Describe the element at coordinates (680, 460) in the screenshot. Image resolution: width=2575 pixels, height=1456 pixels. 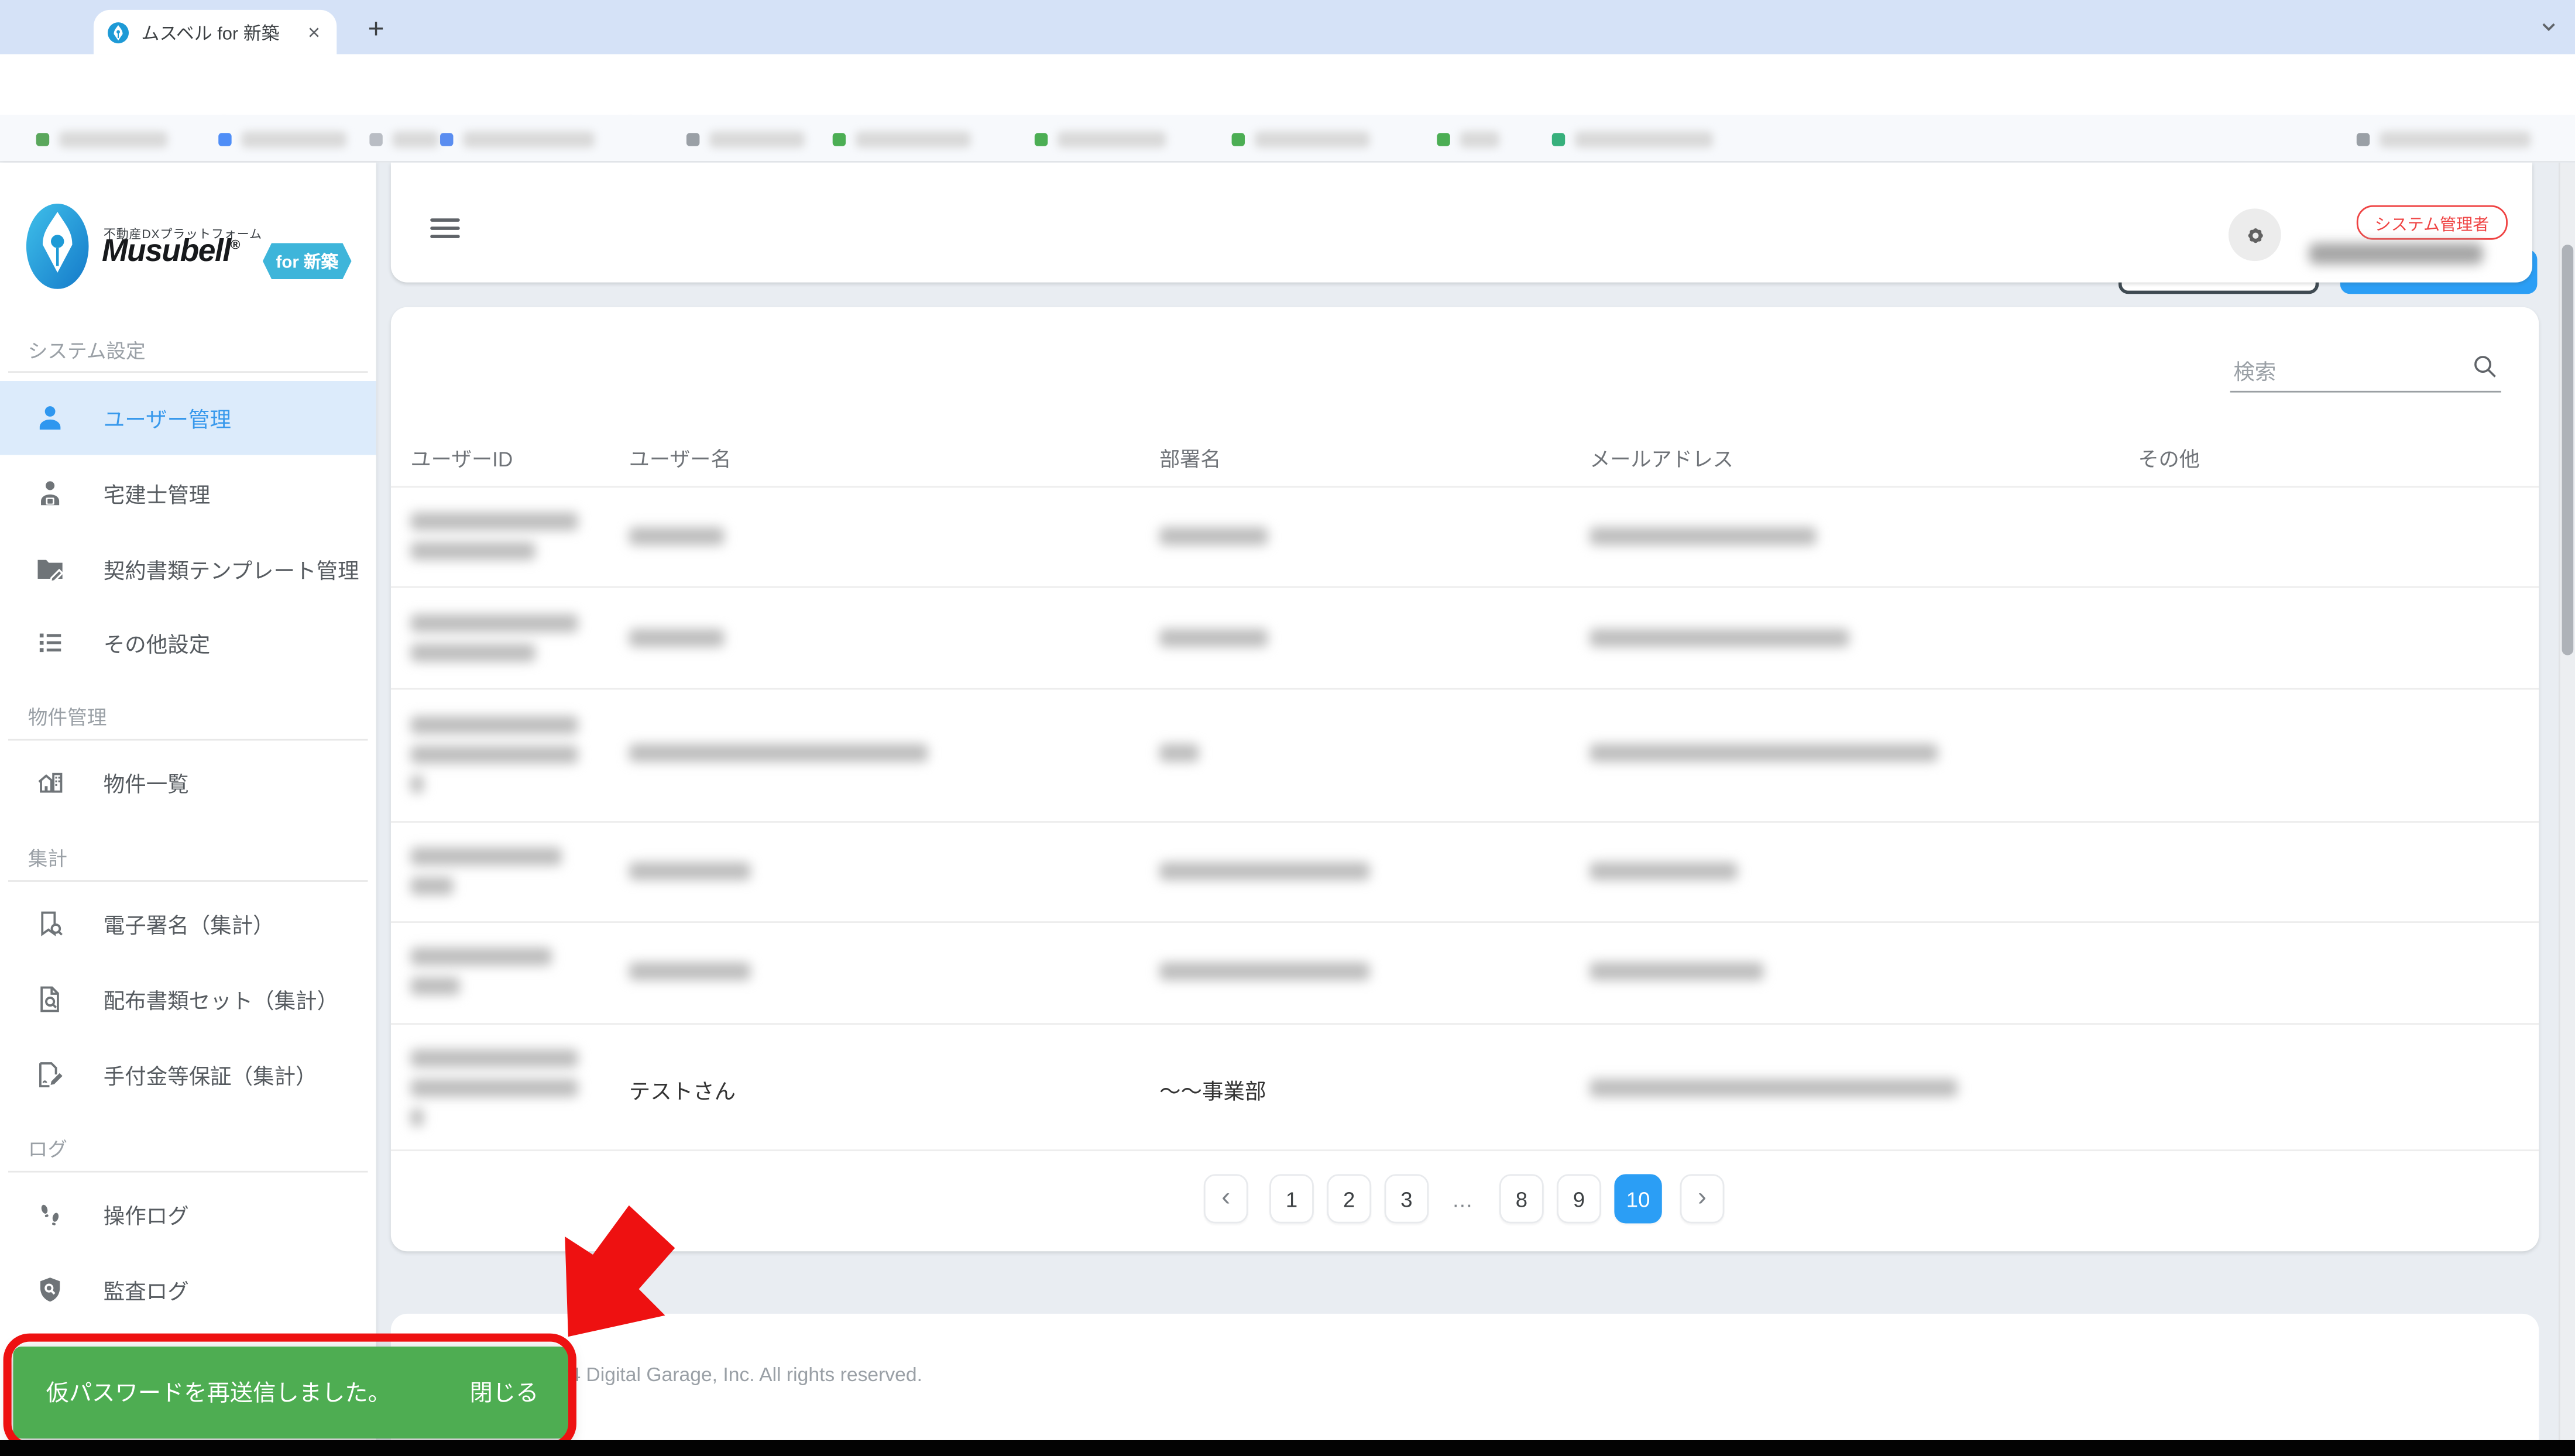
I see `col-header-user-name: ユーザー名` at that location.